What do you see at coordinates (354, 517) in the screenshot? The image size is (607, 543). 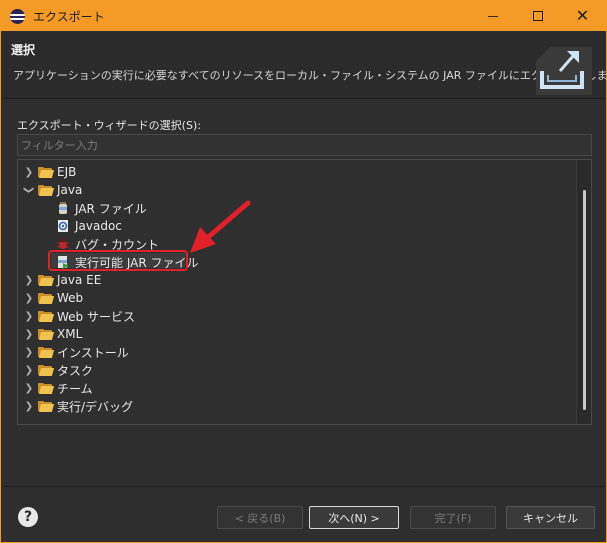 I see `next-button: 次へ(N) >` at bounding box center [354, 517].